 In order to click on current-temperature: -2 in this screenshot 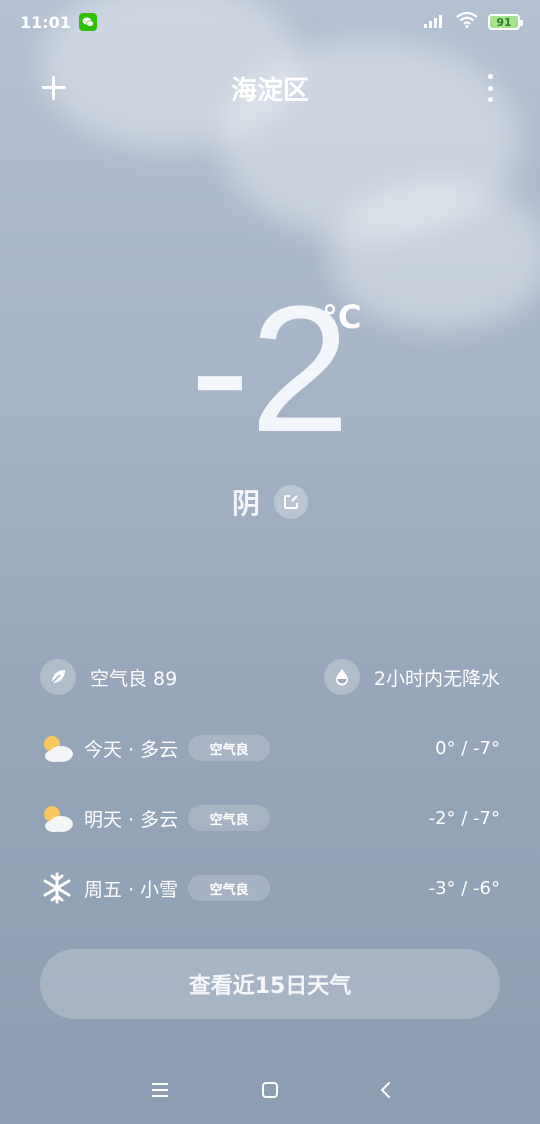, I will do `click(270, 369)`.